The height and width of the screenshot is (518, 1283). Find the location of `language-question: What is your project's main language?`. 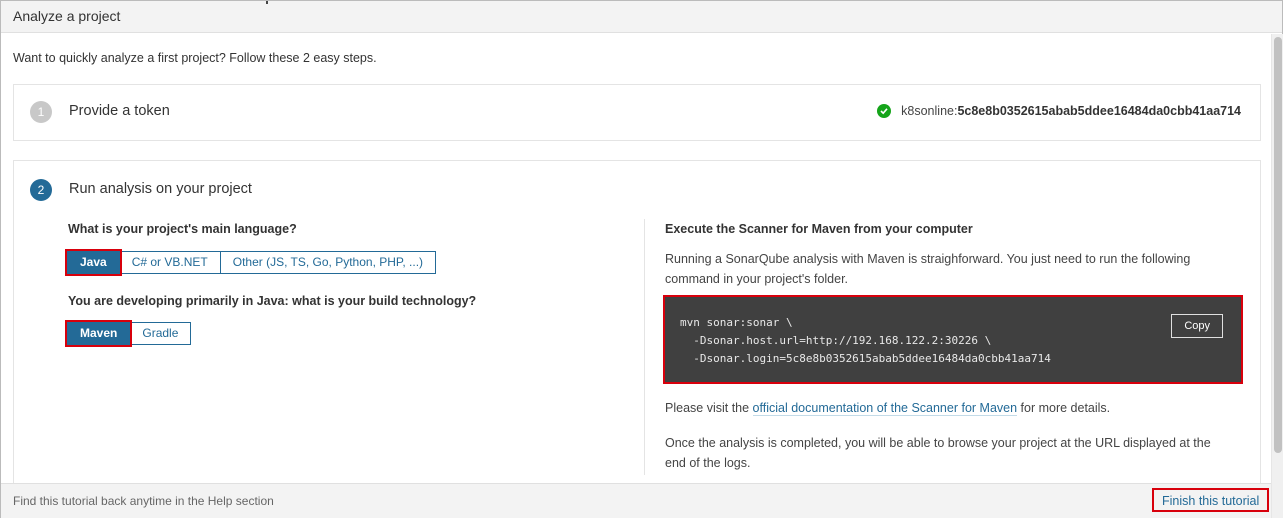

language-question: What is your project's main language? is located at coordinates (182, 229).